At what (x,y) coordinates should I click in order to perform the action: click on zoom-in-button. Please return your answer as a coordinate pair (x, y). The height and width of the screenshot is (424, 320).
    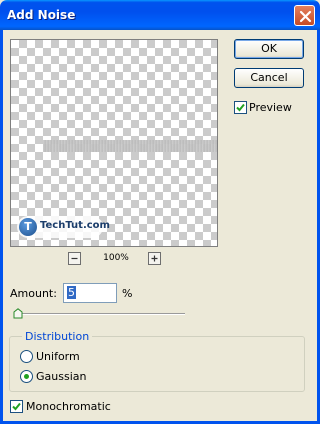
    Looking at the image, I should click on (154, 258).